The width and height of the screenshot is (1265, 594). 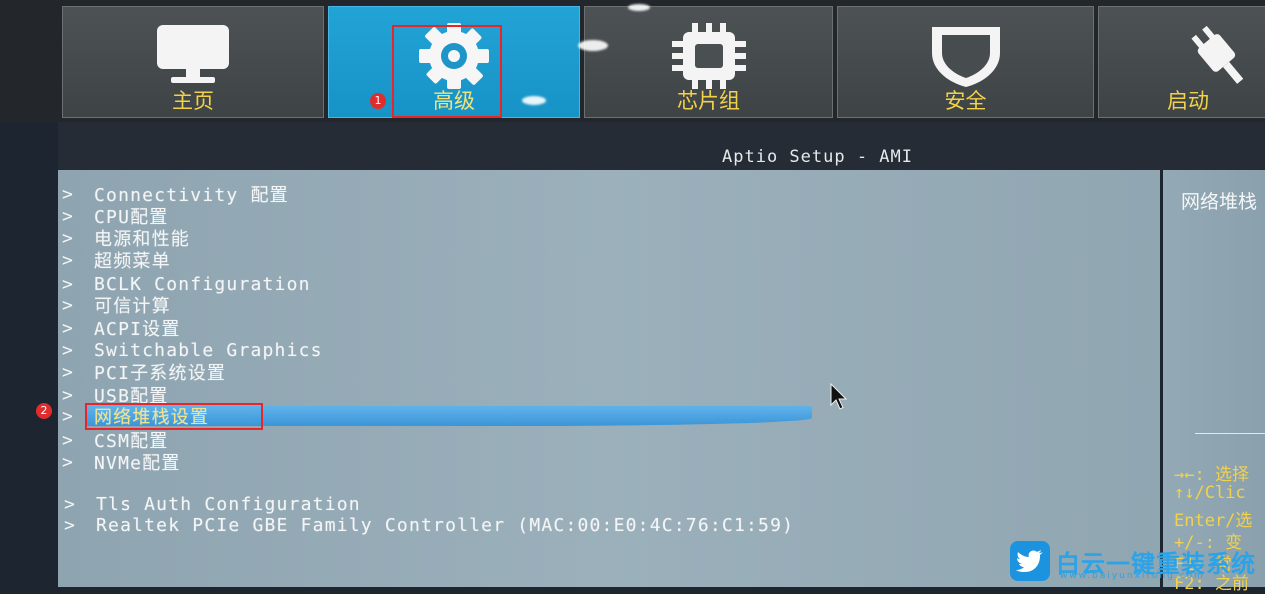 I want to click on tab-chipset: 芯片组, so click(x=708, y=62).